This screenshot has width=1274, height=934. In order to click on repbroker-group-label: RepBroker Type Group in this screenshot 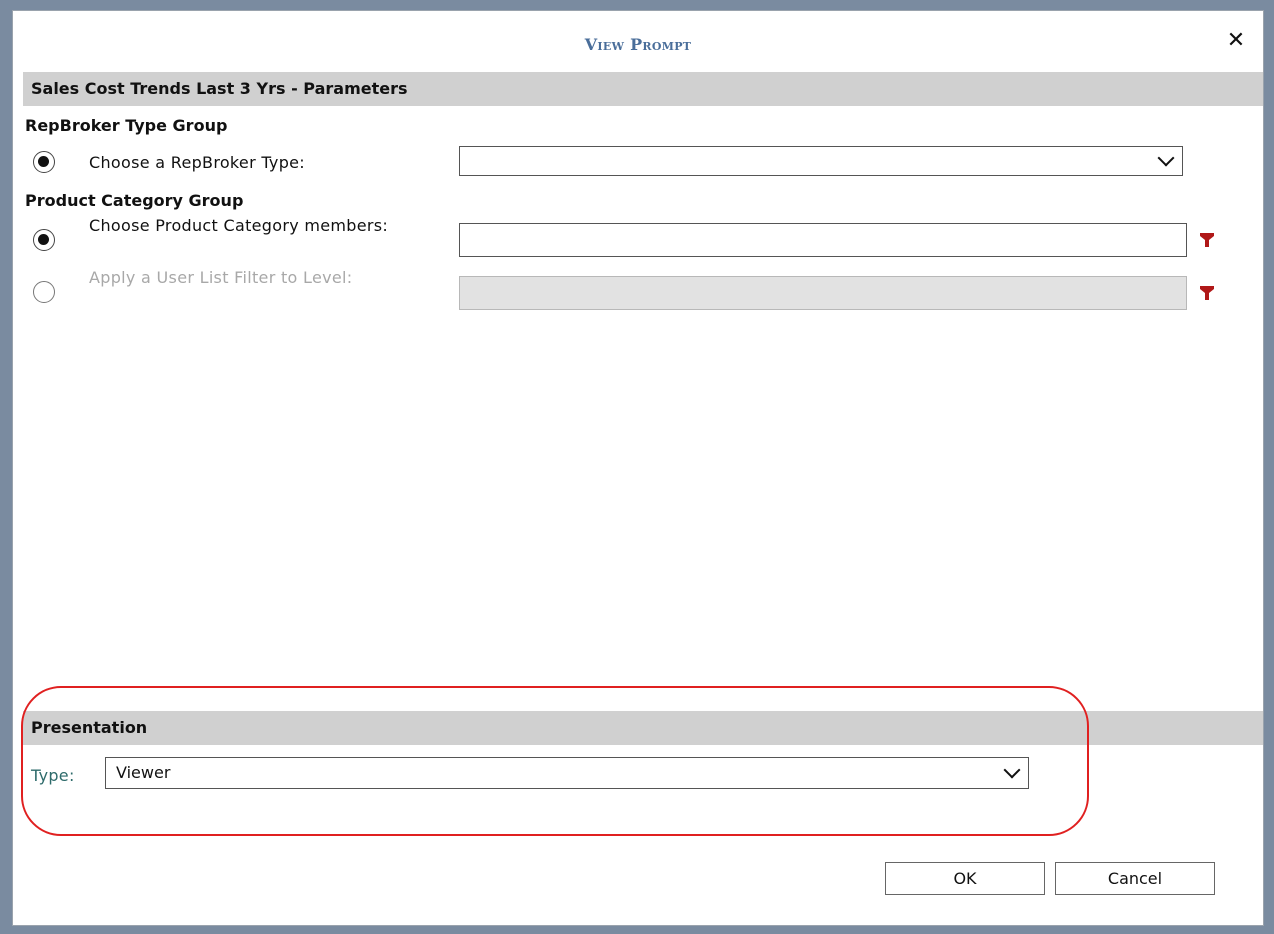, I will do `click(126, 125)`.